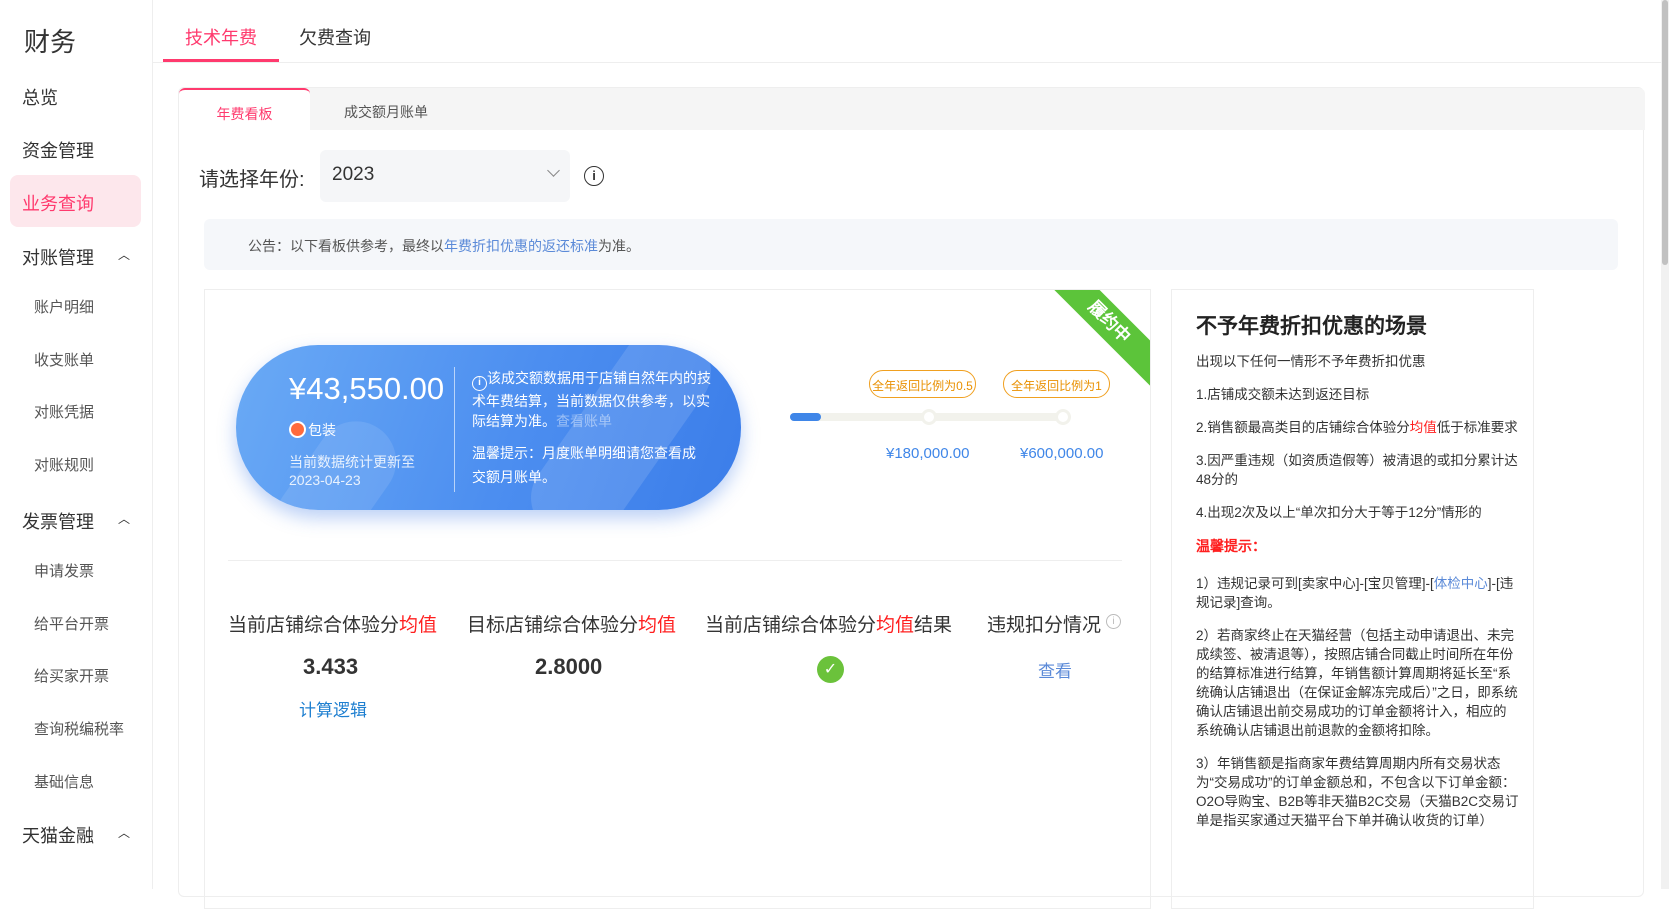 Image resolution: width=1669 pixels, height=909 pixels. Describe the element at coordinates (50, 42) in the screenshot. I see `sidebar-title: 财务` at that location.